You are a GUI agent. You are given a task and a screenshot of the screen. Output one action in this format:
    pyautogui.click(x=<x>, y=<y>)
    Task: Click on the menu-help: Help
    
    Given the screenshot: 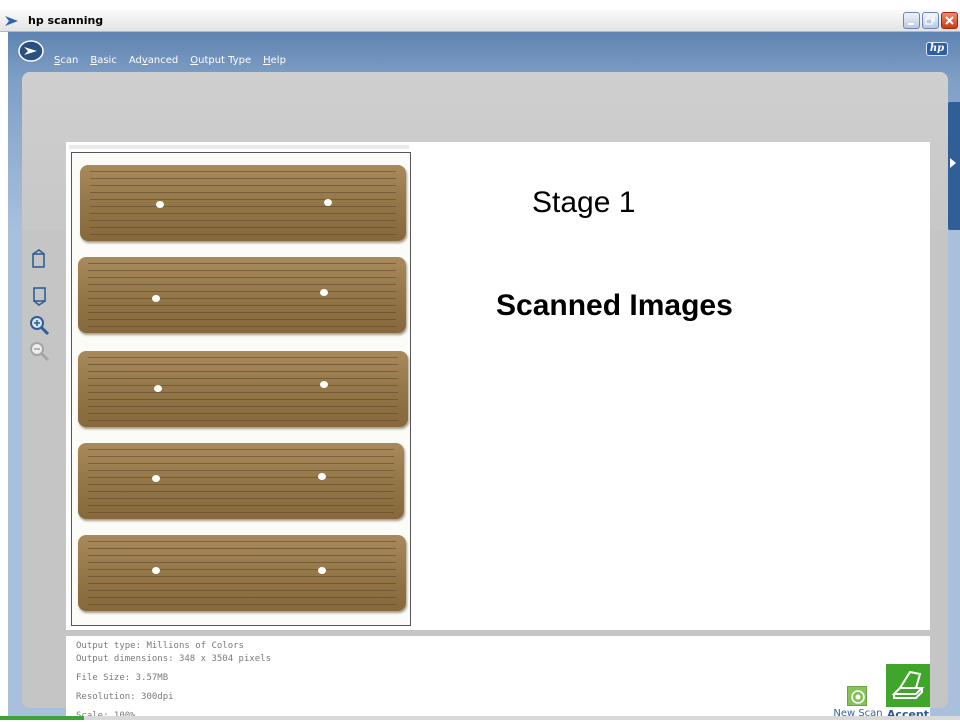 What is the action you would take?
    pyautogui.click(x=274, y=60)
    